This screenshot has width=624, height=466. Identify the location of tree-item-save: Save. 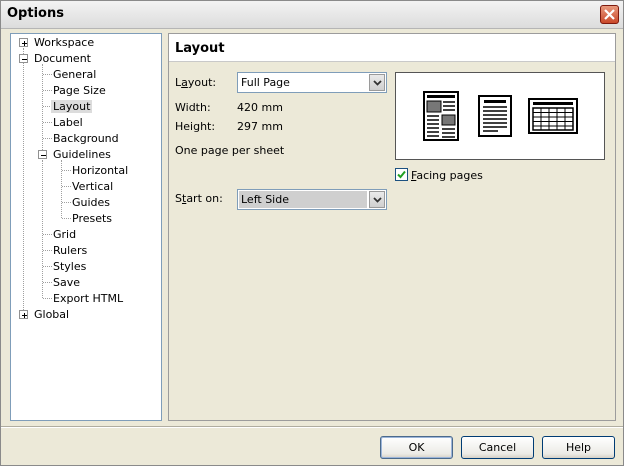
(66, 283).